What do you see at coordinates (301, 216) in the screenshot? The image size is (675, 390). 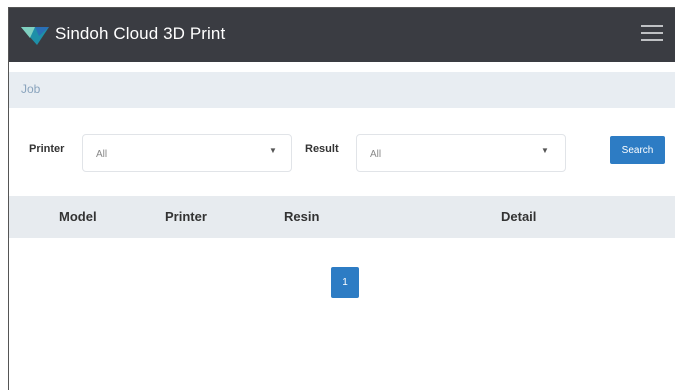 I see `column-header-resin: Resin` at bounding box center [301, 216].